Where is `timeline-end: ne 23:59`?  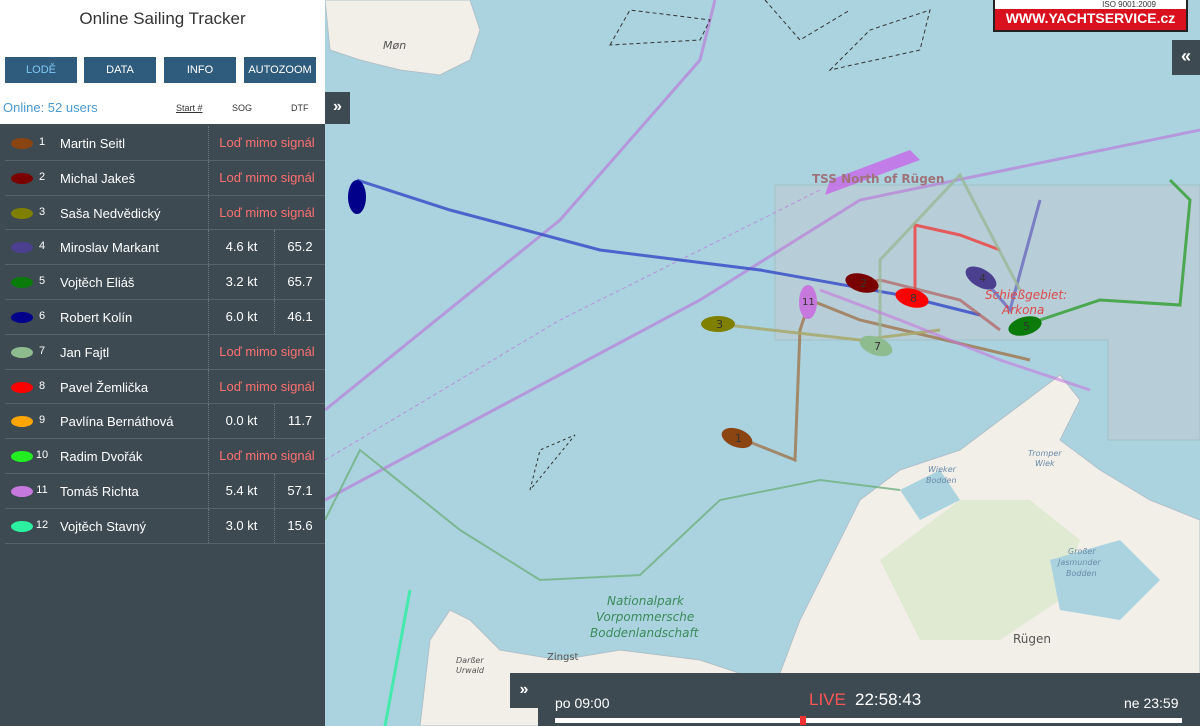
timeline-end: ne 23:59 is located at coordinates (1151, 703).